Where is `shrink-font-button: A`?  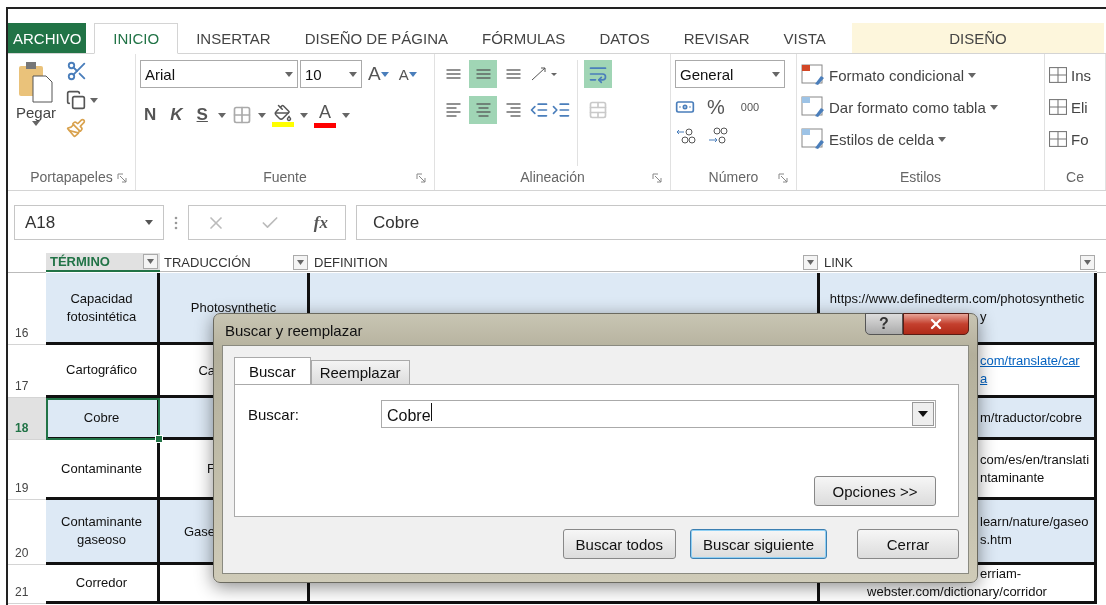
shrink-font-button: A is located at coordinates (407, 74).